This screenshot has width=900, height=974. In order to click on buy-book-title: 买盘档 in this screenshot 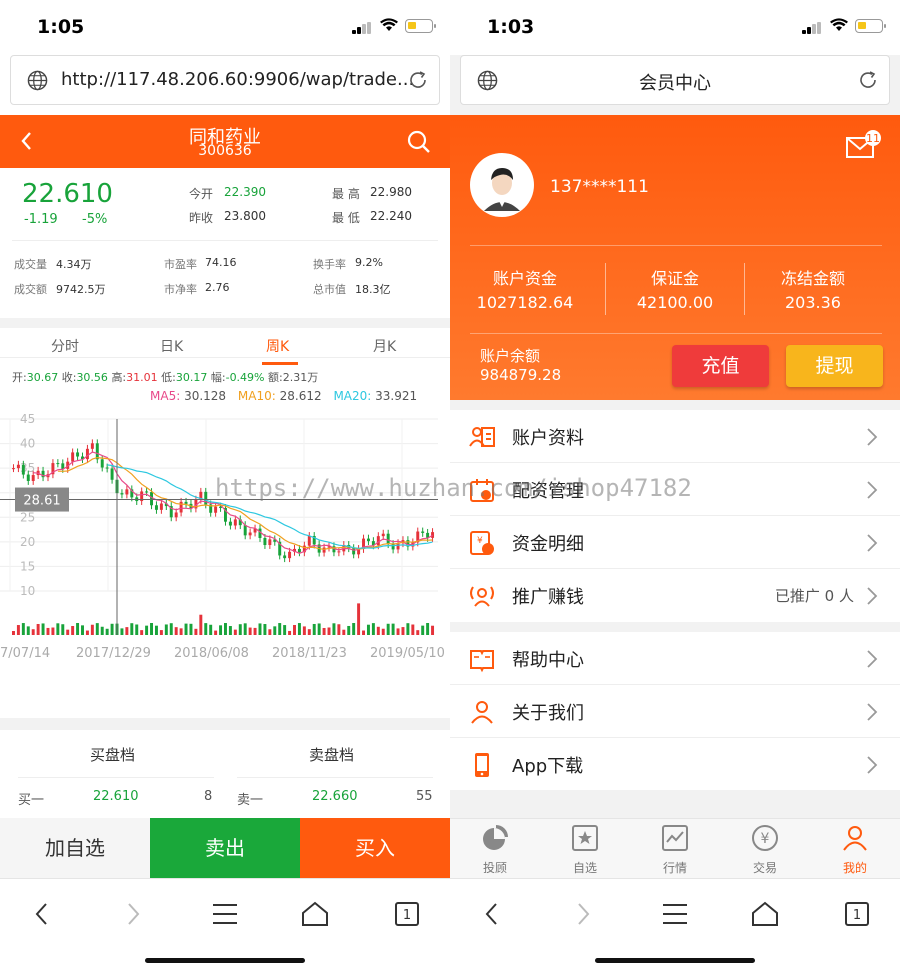, I will do `click(113, 755)`.